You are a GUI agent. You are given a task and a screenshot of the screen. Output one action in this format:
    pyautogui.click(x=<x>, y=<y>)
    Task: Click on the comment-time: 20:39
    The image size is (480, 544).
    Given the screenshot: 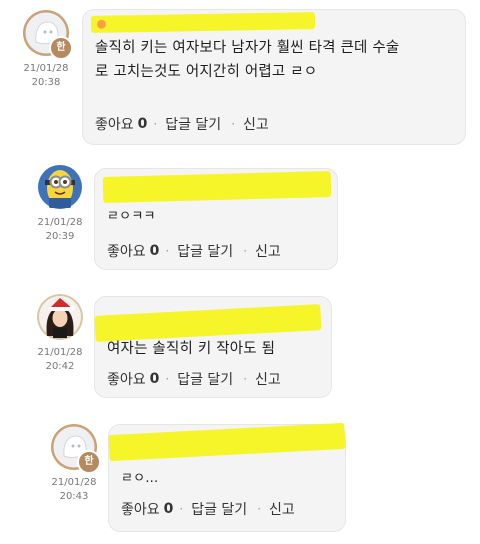 What is the action you would take?
    pyautogui.click(x=60, y=236)
    